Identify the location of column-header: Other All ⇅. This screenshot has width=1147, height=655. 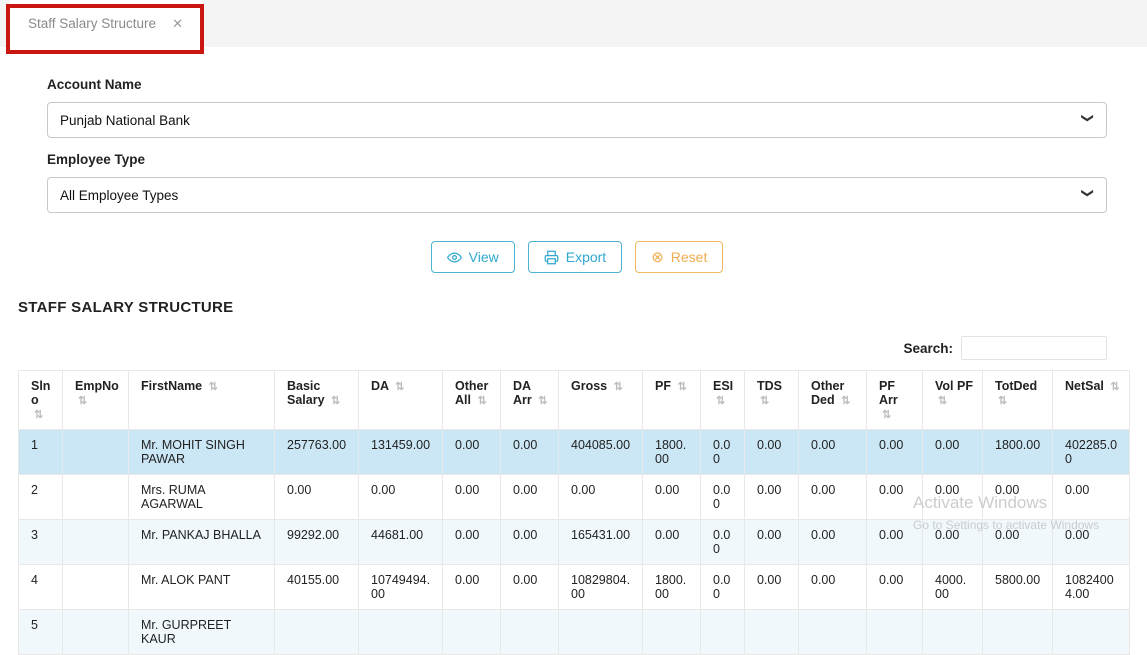
(471, 400).